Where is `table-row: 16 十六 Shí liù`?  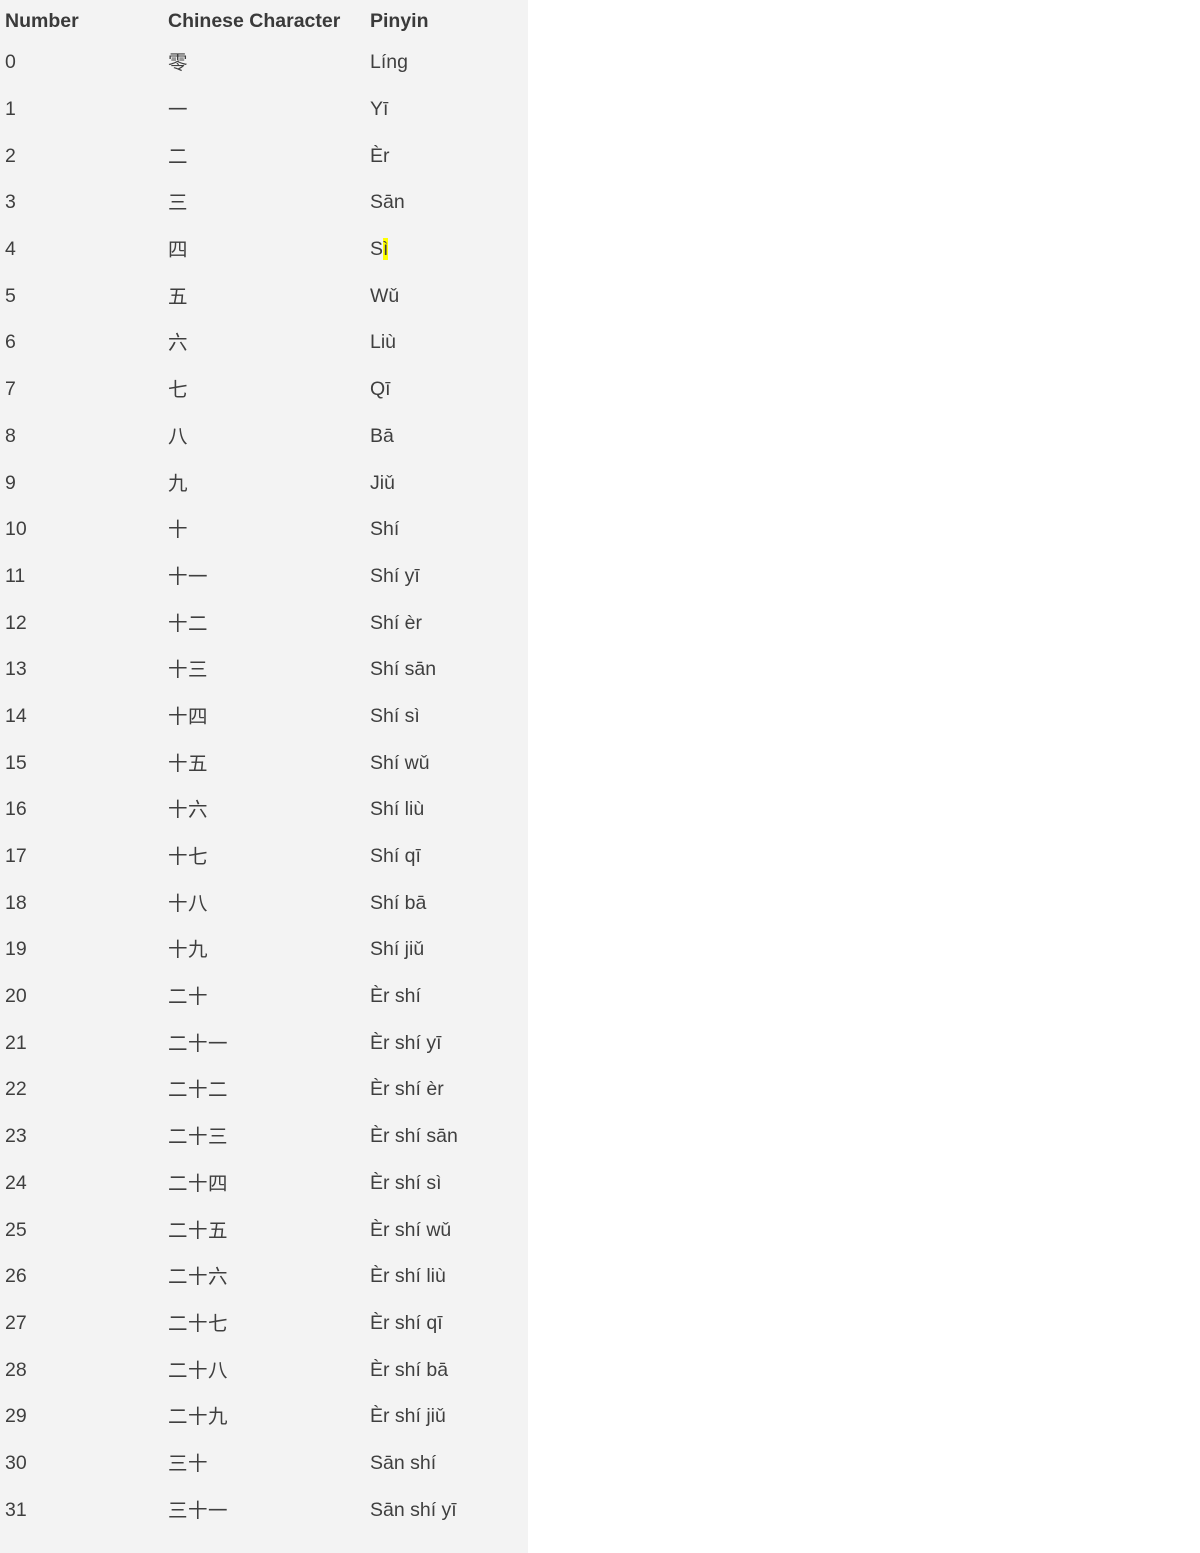 table-row: 16 十六 Shí liù is located at coordinates (264, 810).